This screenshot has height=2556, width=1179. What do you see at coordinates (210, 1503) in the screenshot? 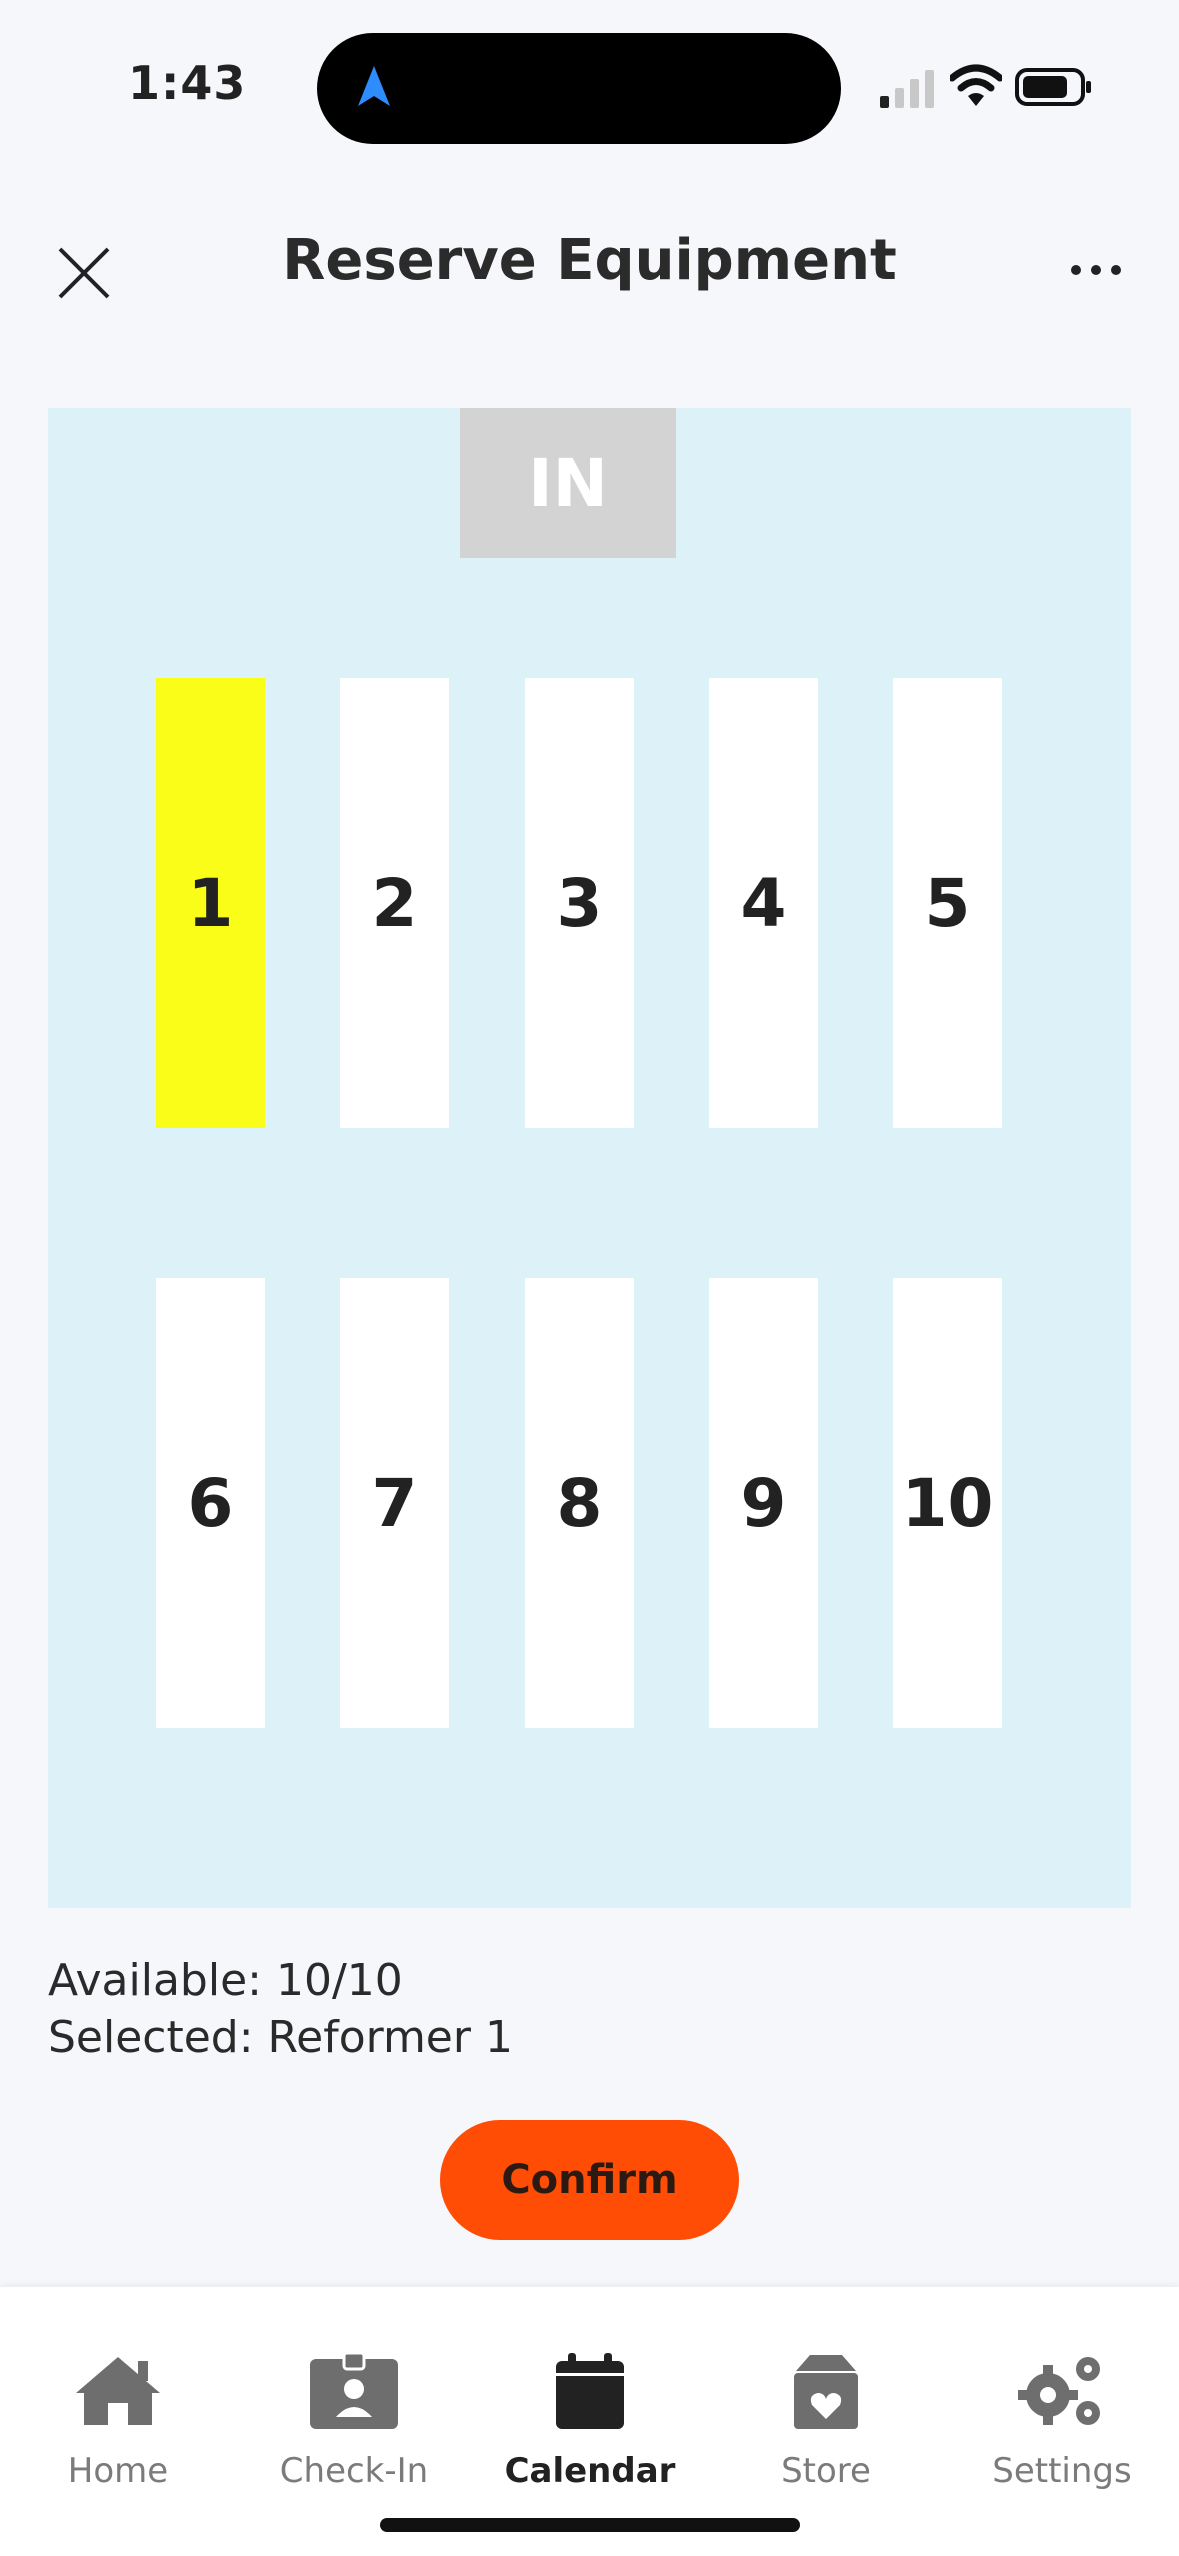
I see `equipment-slot: 6` at bounding box center [210, 1503].